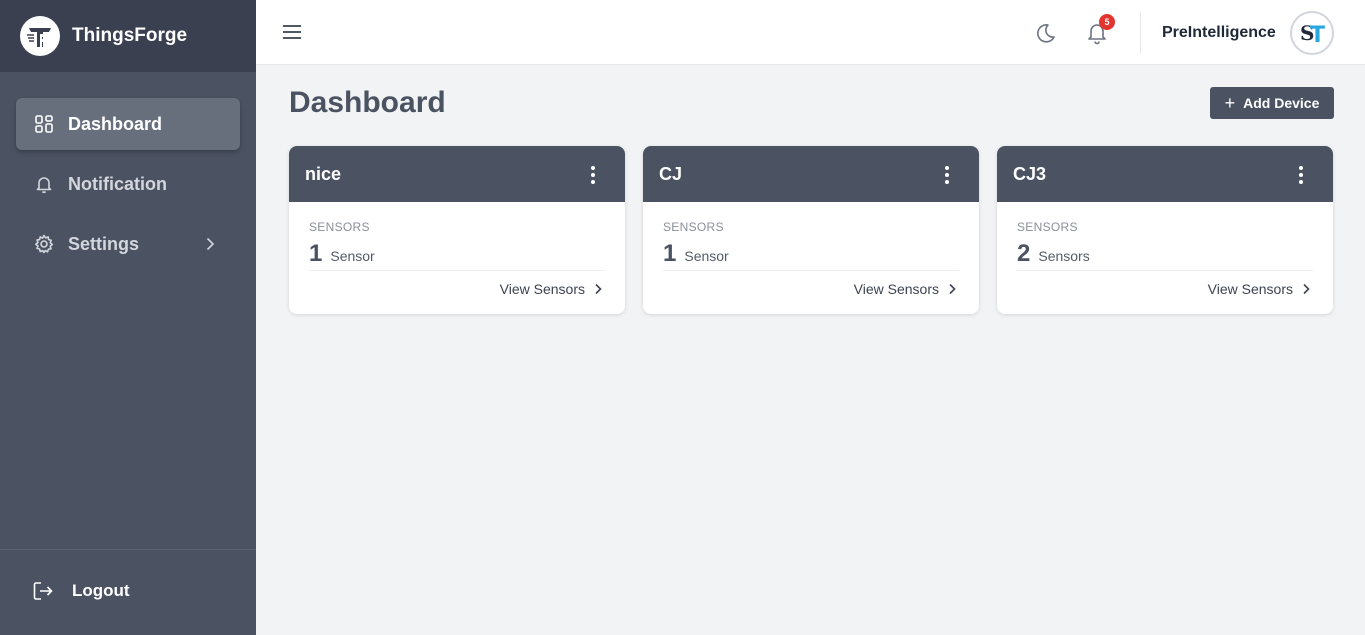 The image size is (1365, 635). Describe the element at coordinates (1107, 22) in the screenshot. I see `notification-count-badge: 5` at that location.